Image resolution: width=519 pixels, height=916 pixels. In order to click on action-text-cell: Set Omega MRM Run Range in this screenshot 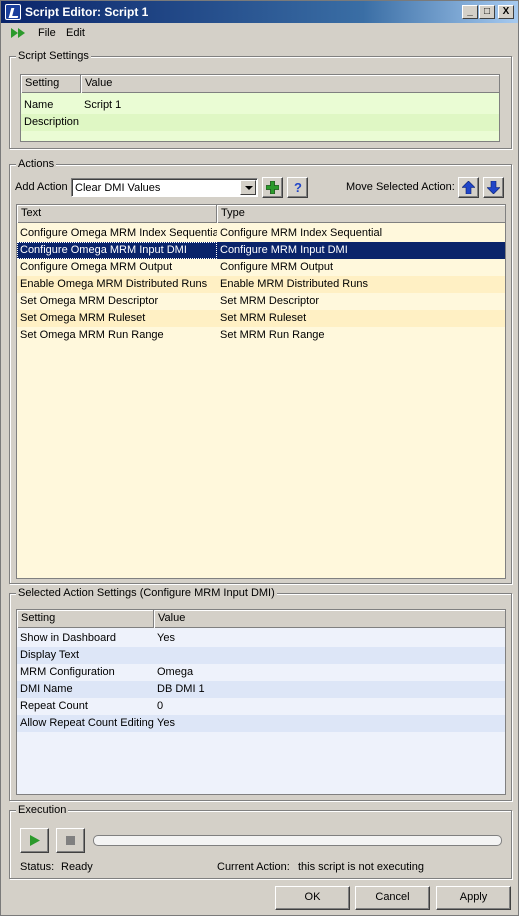, I will do `click(92, 335)`.